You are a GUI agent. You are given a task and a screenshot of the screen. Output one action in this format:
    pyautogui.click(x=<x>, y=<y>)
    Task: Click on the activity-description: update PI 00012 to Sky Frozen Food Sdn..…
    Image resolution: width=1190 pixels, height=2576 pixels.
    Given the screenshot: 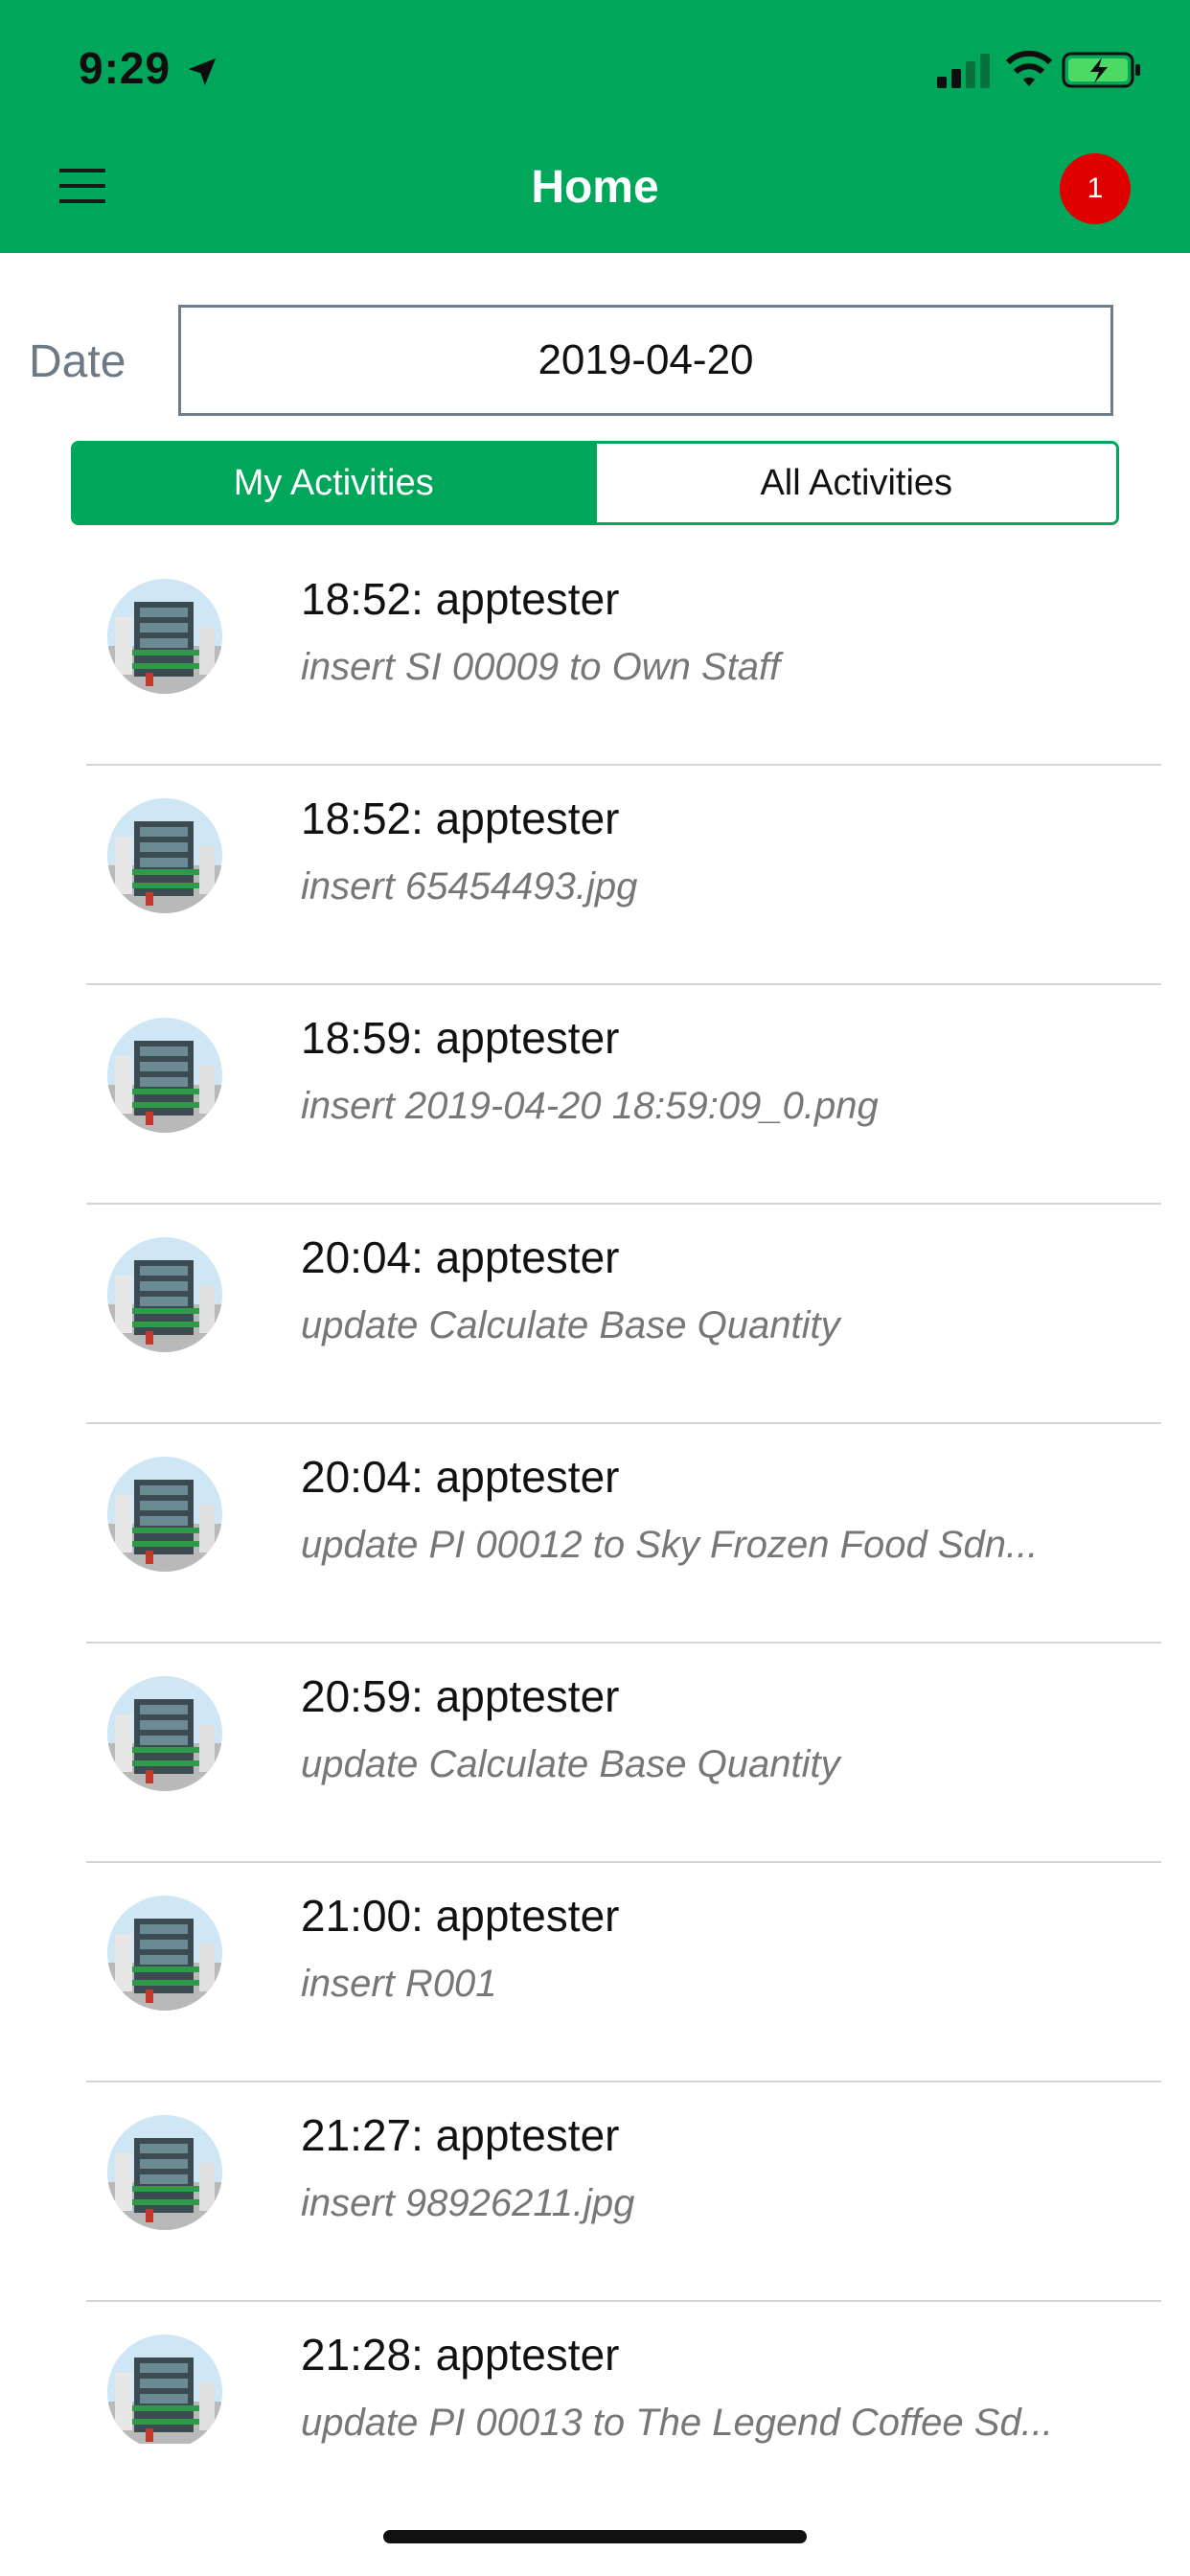 What is the action you would take?
    pyautogui.click(x=670, y=1545)
    